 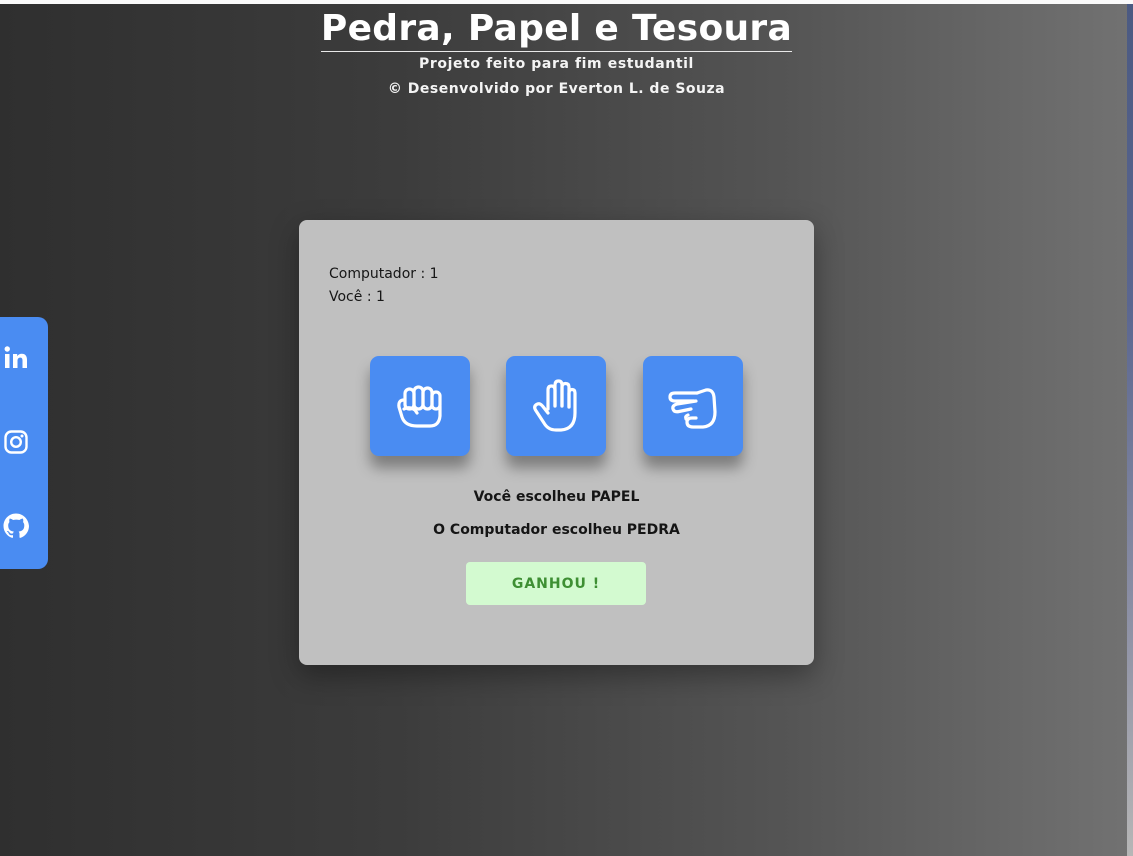 What do you see at coordinates (556, 89) in the screenshot?
I see `page-credit: © Desenvolvido por Everton L. de Souza` at bounding box center [556, 89].